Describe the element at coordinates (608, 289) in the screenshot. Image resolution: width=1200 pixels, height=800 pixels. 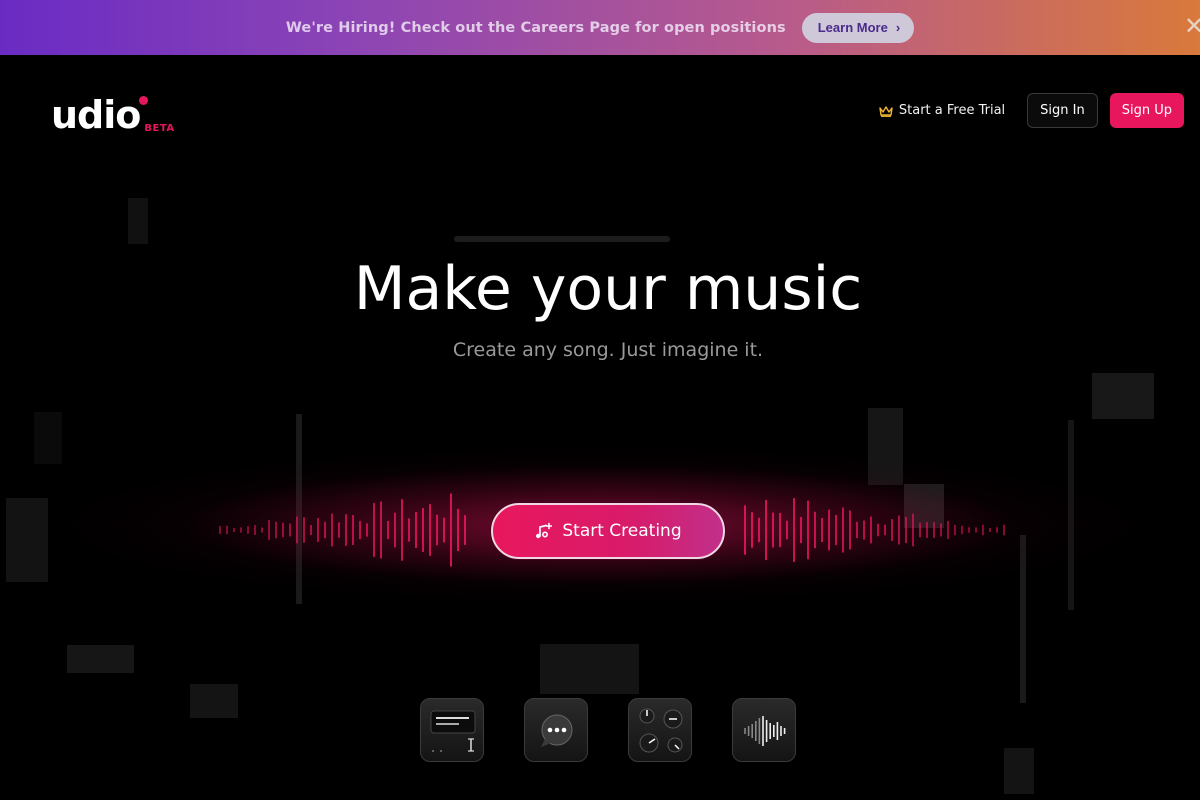
I see `hero-title: Make your music` at that location.